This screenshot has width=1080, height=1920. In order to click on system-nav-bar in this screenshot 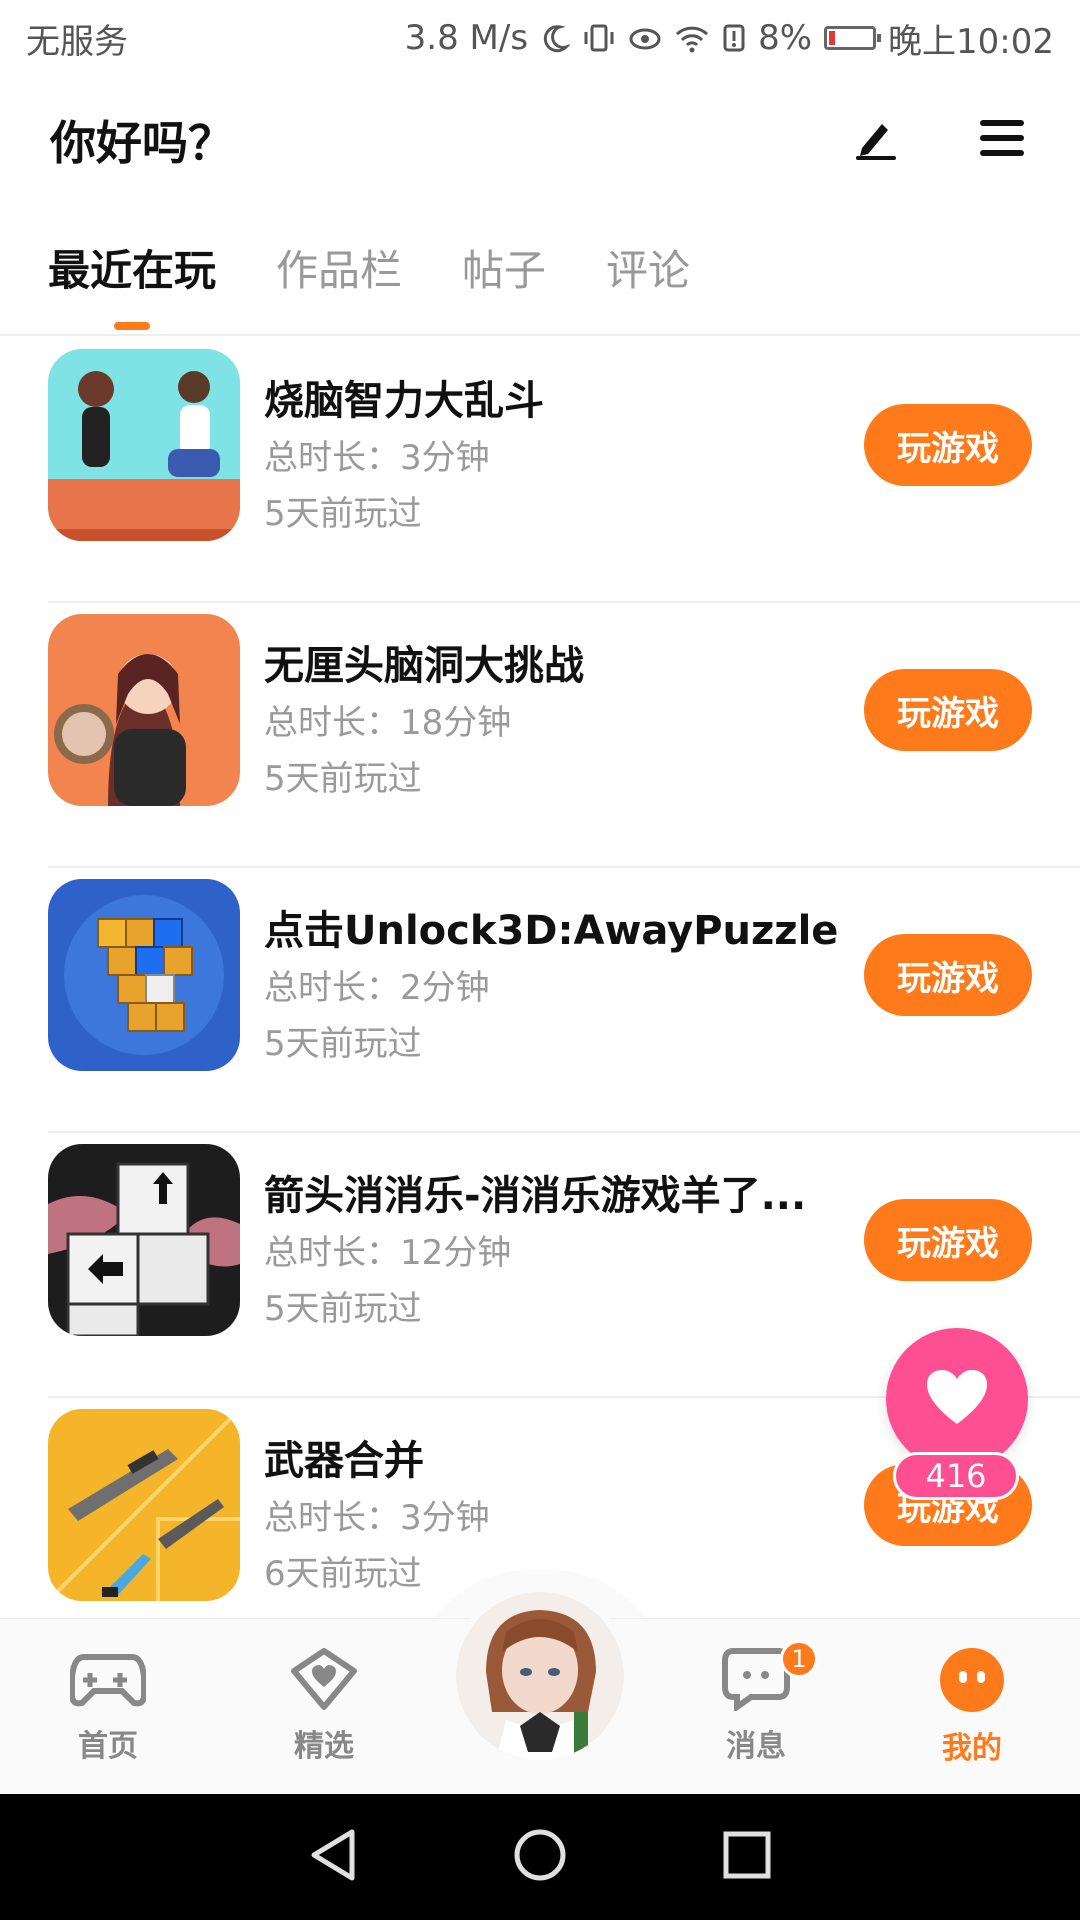, I will do `click(540, 1857)`.